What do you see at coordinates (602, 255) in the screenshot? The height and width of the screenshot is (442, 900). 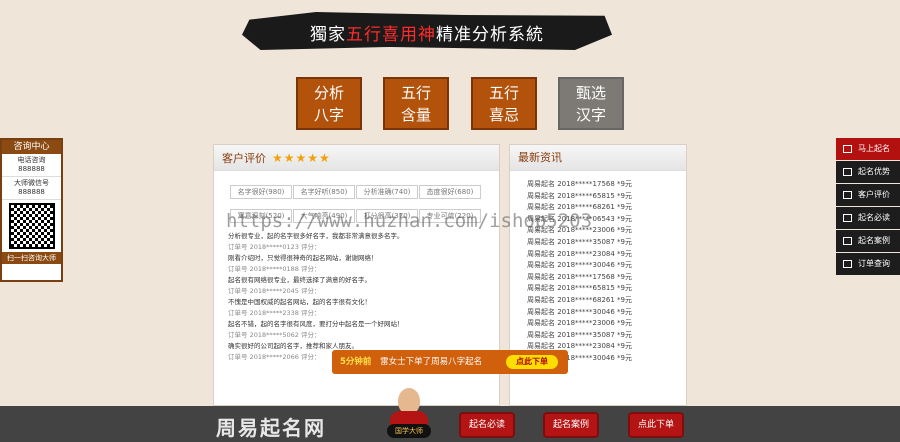 I see `news-item: 周易起名 2018*****23084 *9元` at bounding box center [602, 255].